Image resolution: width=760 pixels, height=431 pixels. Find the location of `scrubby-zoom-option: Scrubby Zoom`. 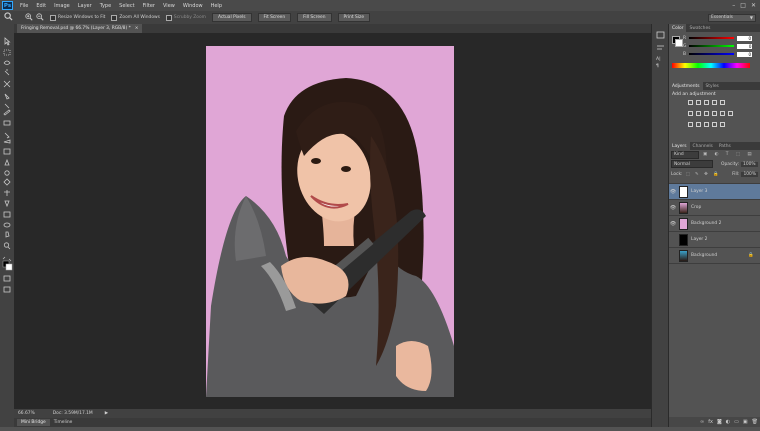

scrubby-zoom-option: Scrubby Zoom is located at coordinates (185, 17).